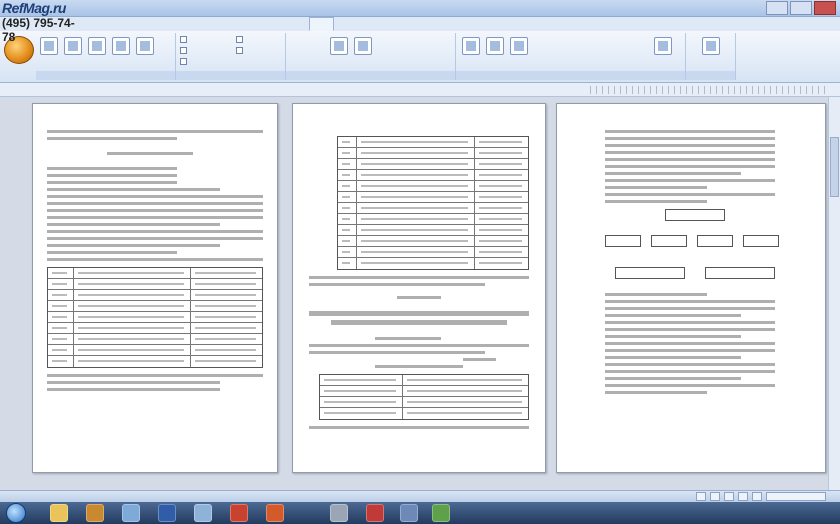  Describe the element at coordinates (663, 46) in the screenshot. I see `switch-windows-icon` at that location.